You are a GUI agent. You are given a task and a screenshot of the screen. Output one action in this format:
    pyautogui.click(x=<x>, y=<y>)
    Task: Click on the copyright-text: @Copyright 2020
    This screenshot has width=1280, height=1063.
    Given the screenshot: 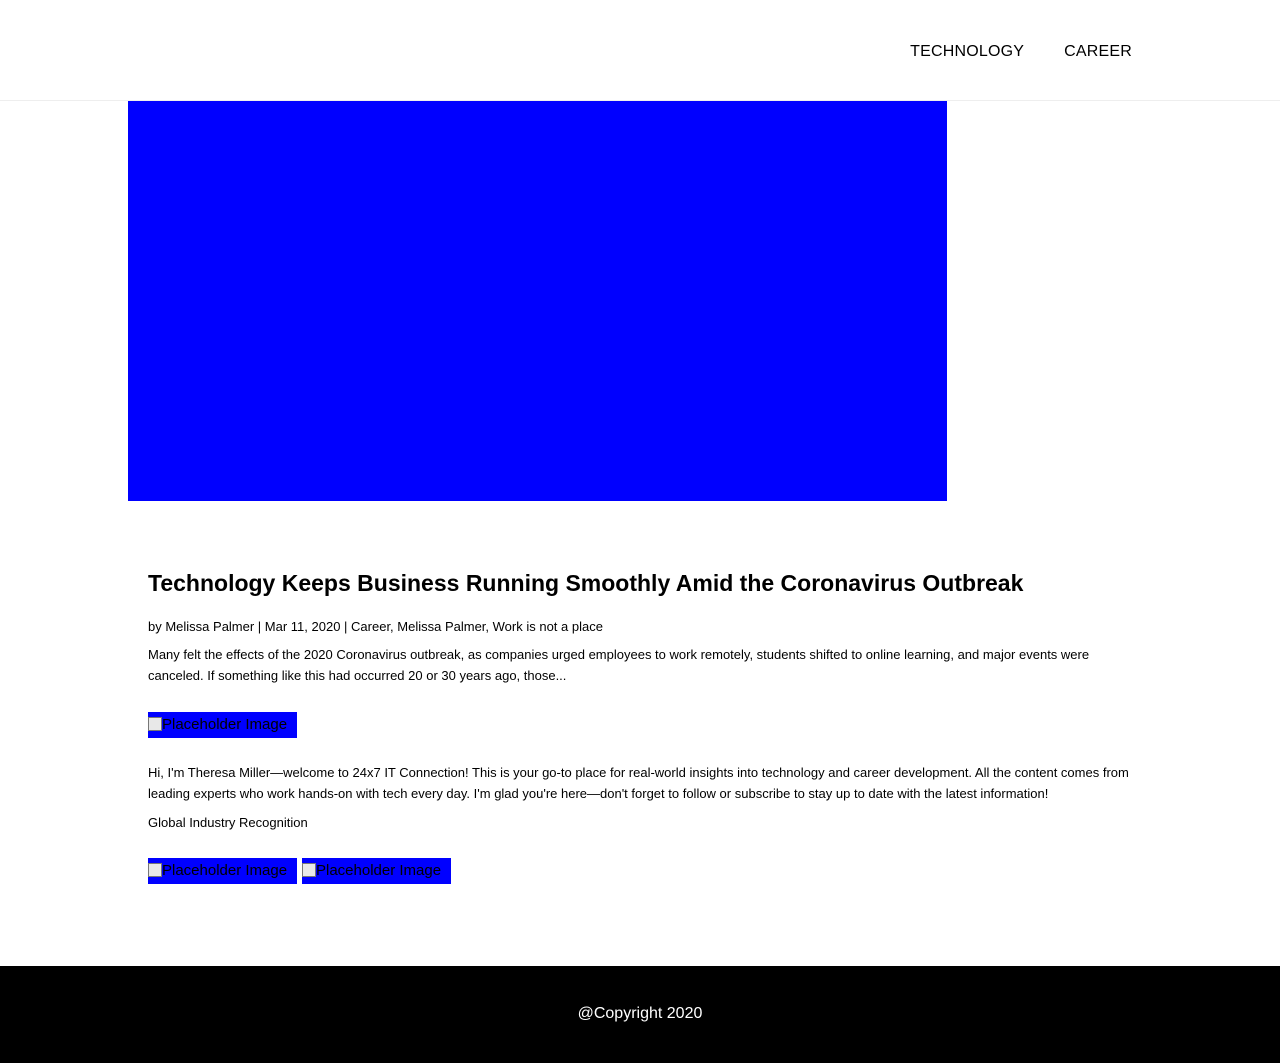 What is the action you would take?
    pyautogui.click(x=640, y=1013)
    